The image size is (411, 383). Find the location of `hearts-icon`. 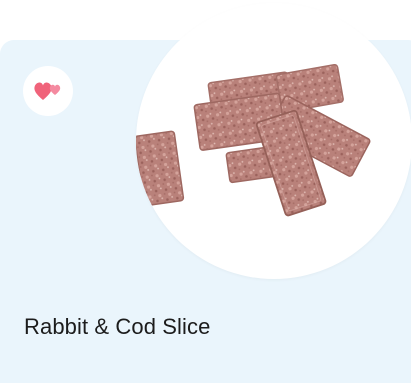

hearts-icon is located at coordinates (47, 91).